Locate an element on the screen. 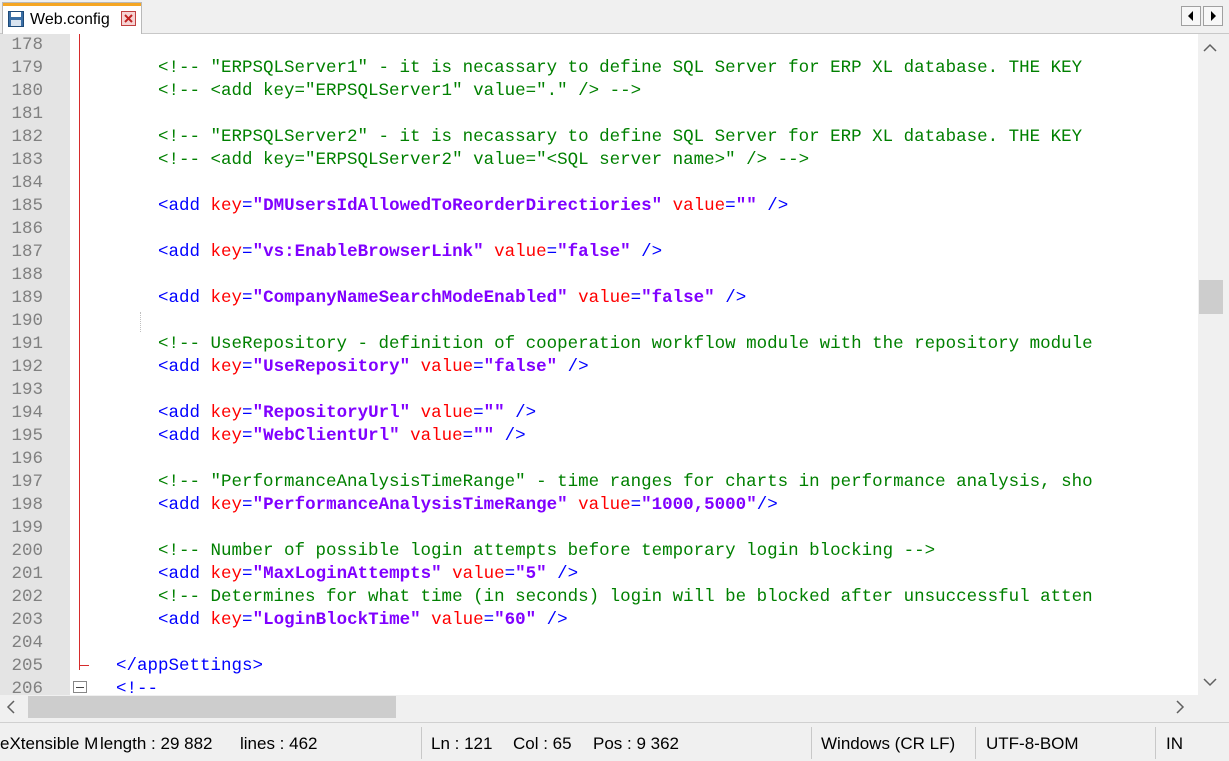 This screenshot has height=761, width=1229. line-number: 178 is located at coordinates (27, 45).